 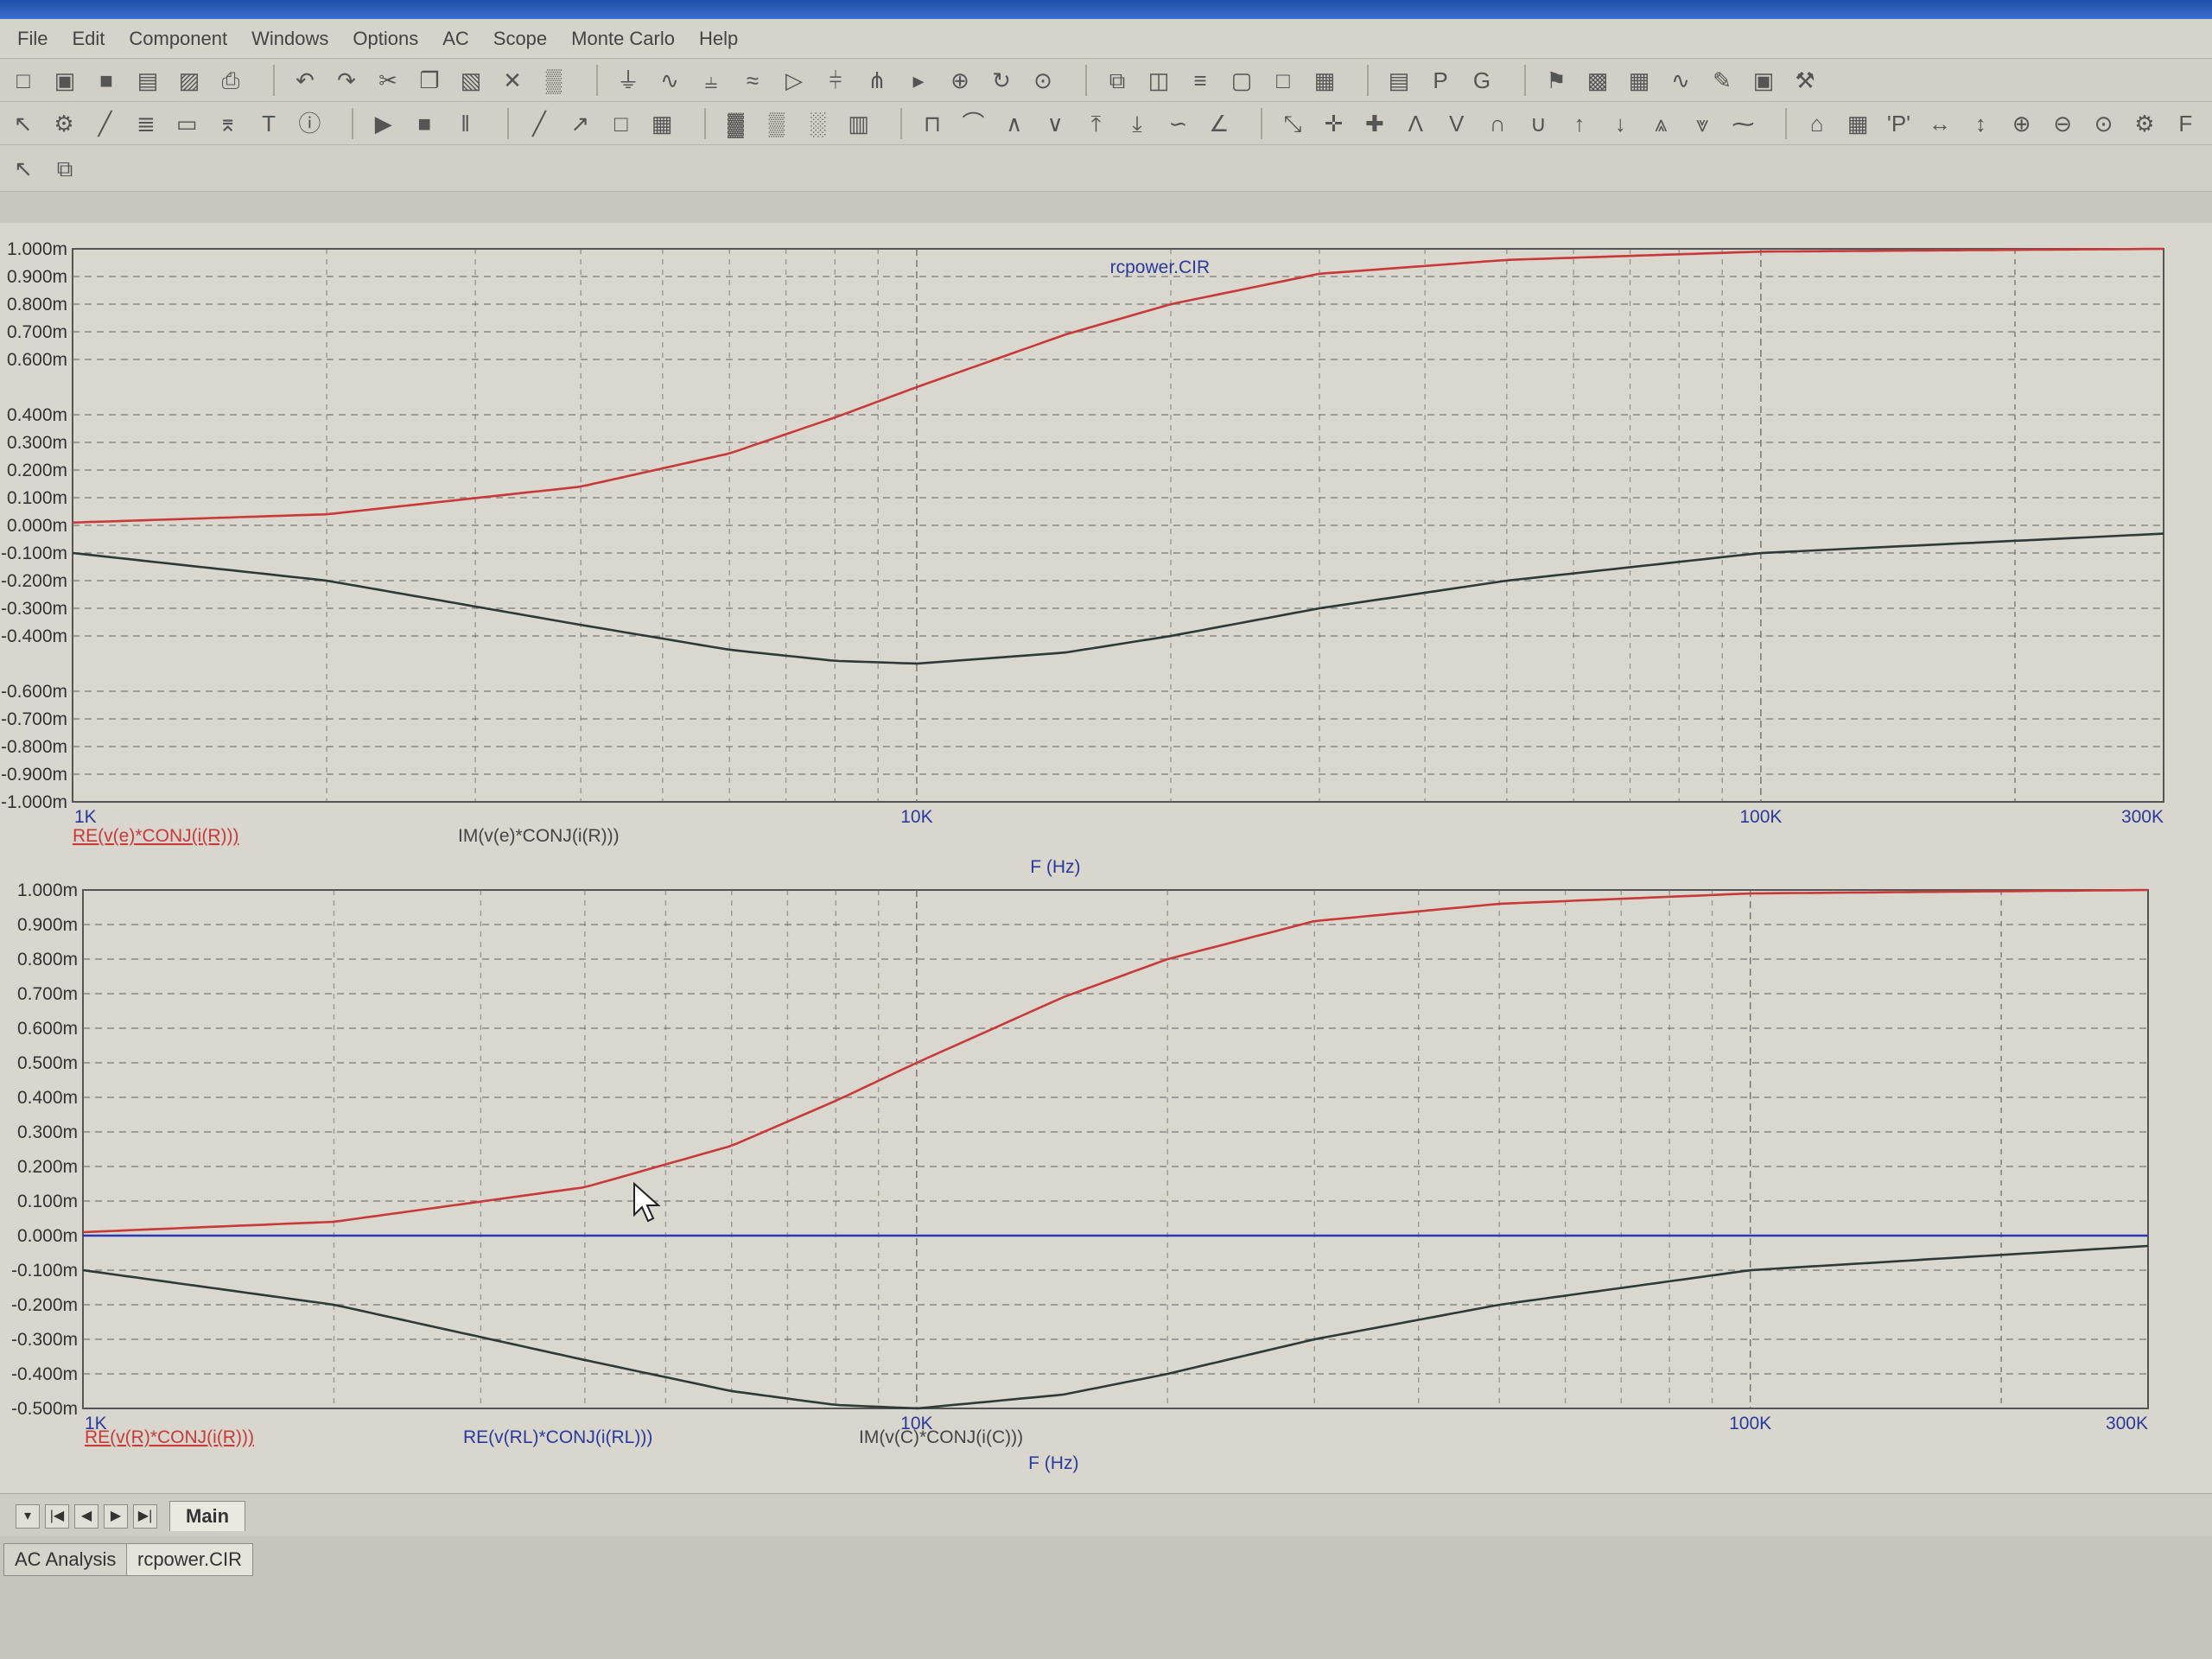 What do you see at coordinates (580, 123) in the screenshot?
I see `diagonal-icon: ↗` at bounding box center [580, 123].